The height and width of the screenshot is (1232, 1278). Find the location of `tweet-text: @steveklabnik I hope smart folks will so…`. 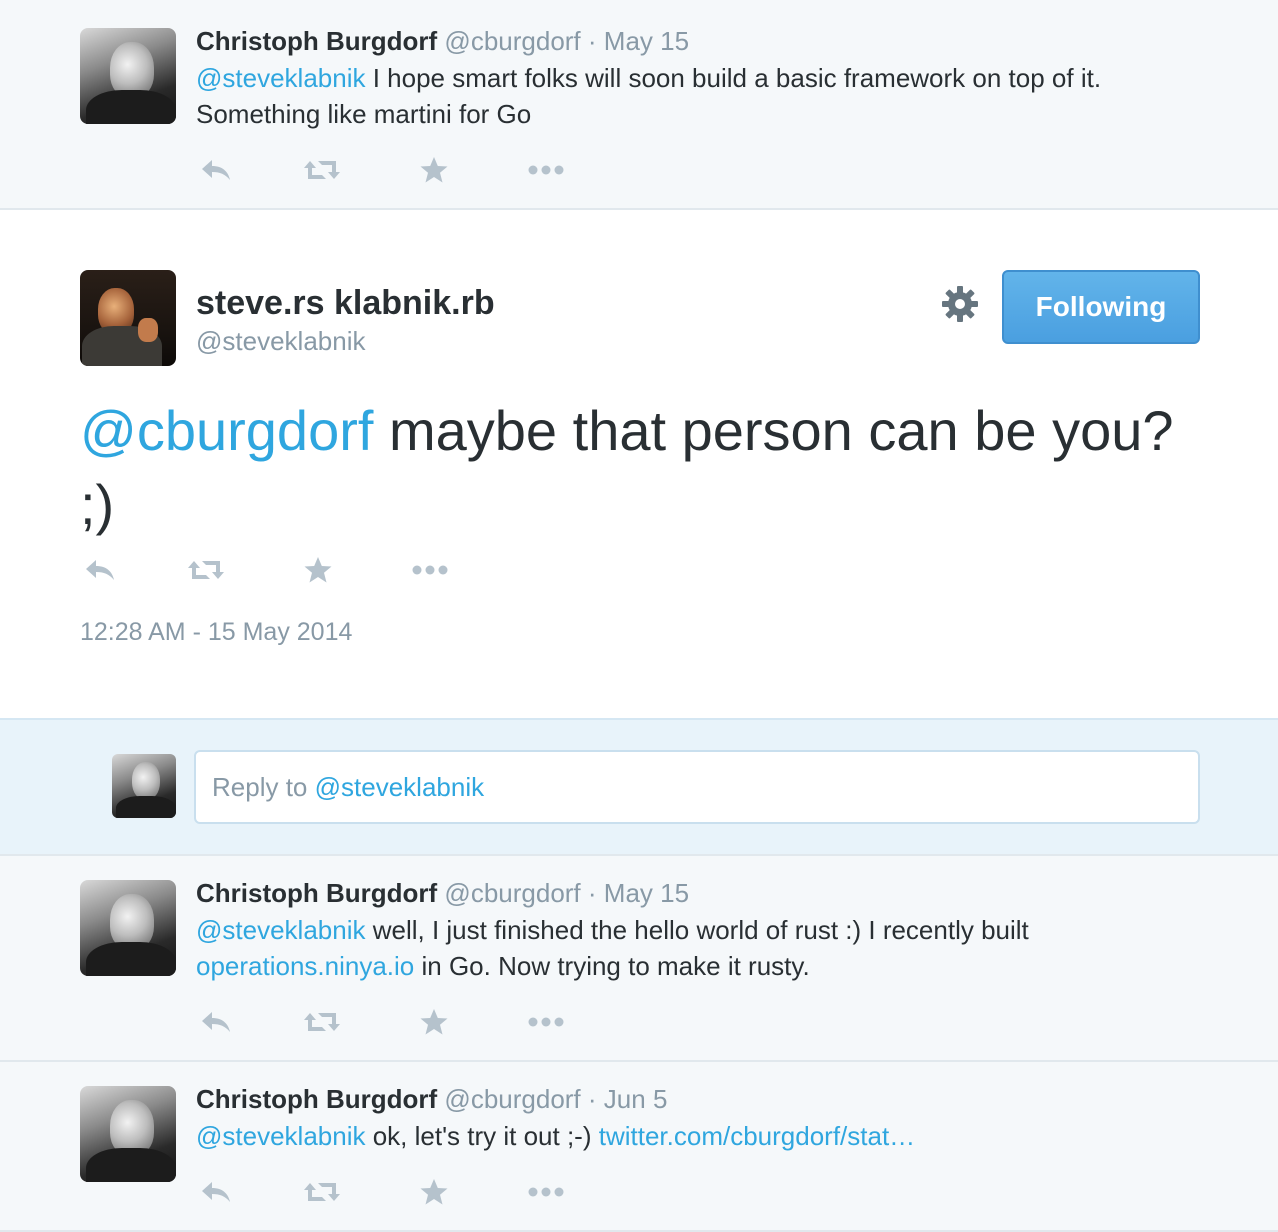

tweet-text: @steveklabnik I hope smart folks will so… is located at coordinates (701, 96).